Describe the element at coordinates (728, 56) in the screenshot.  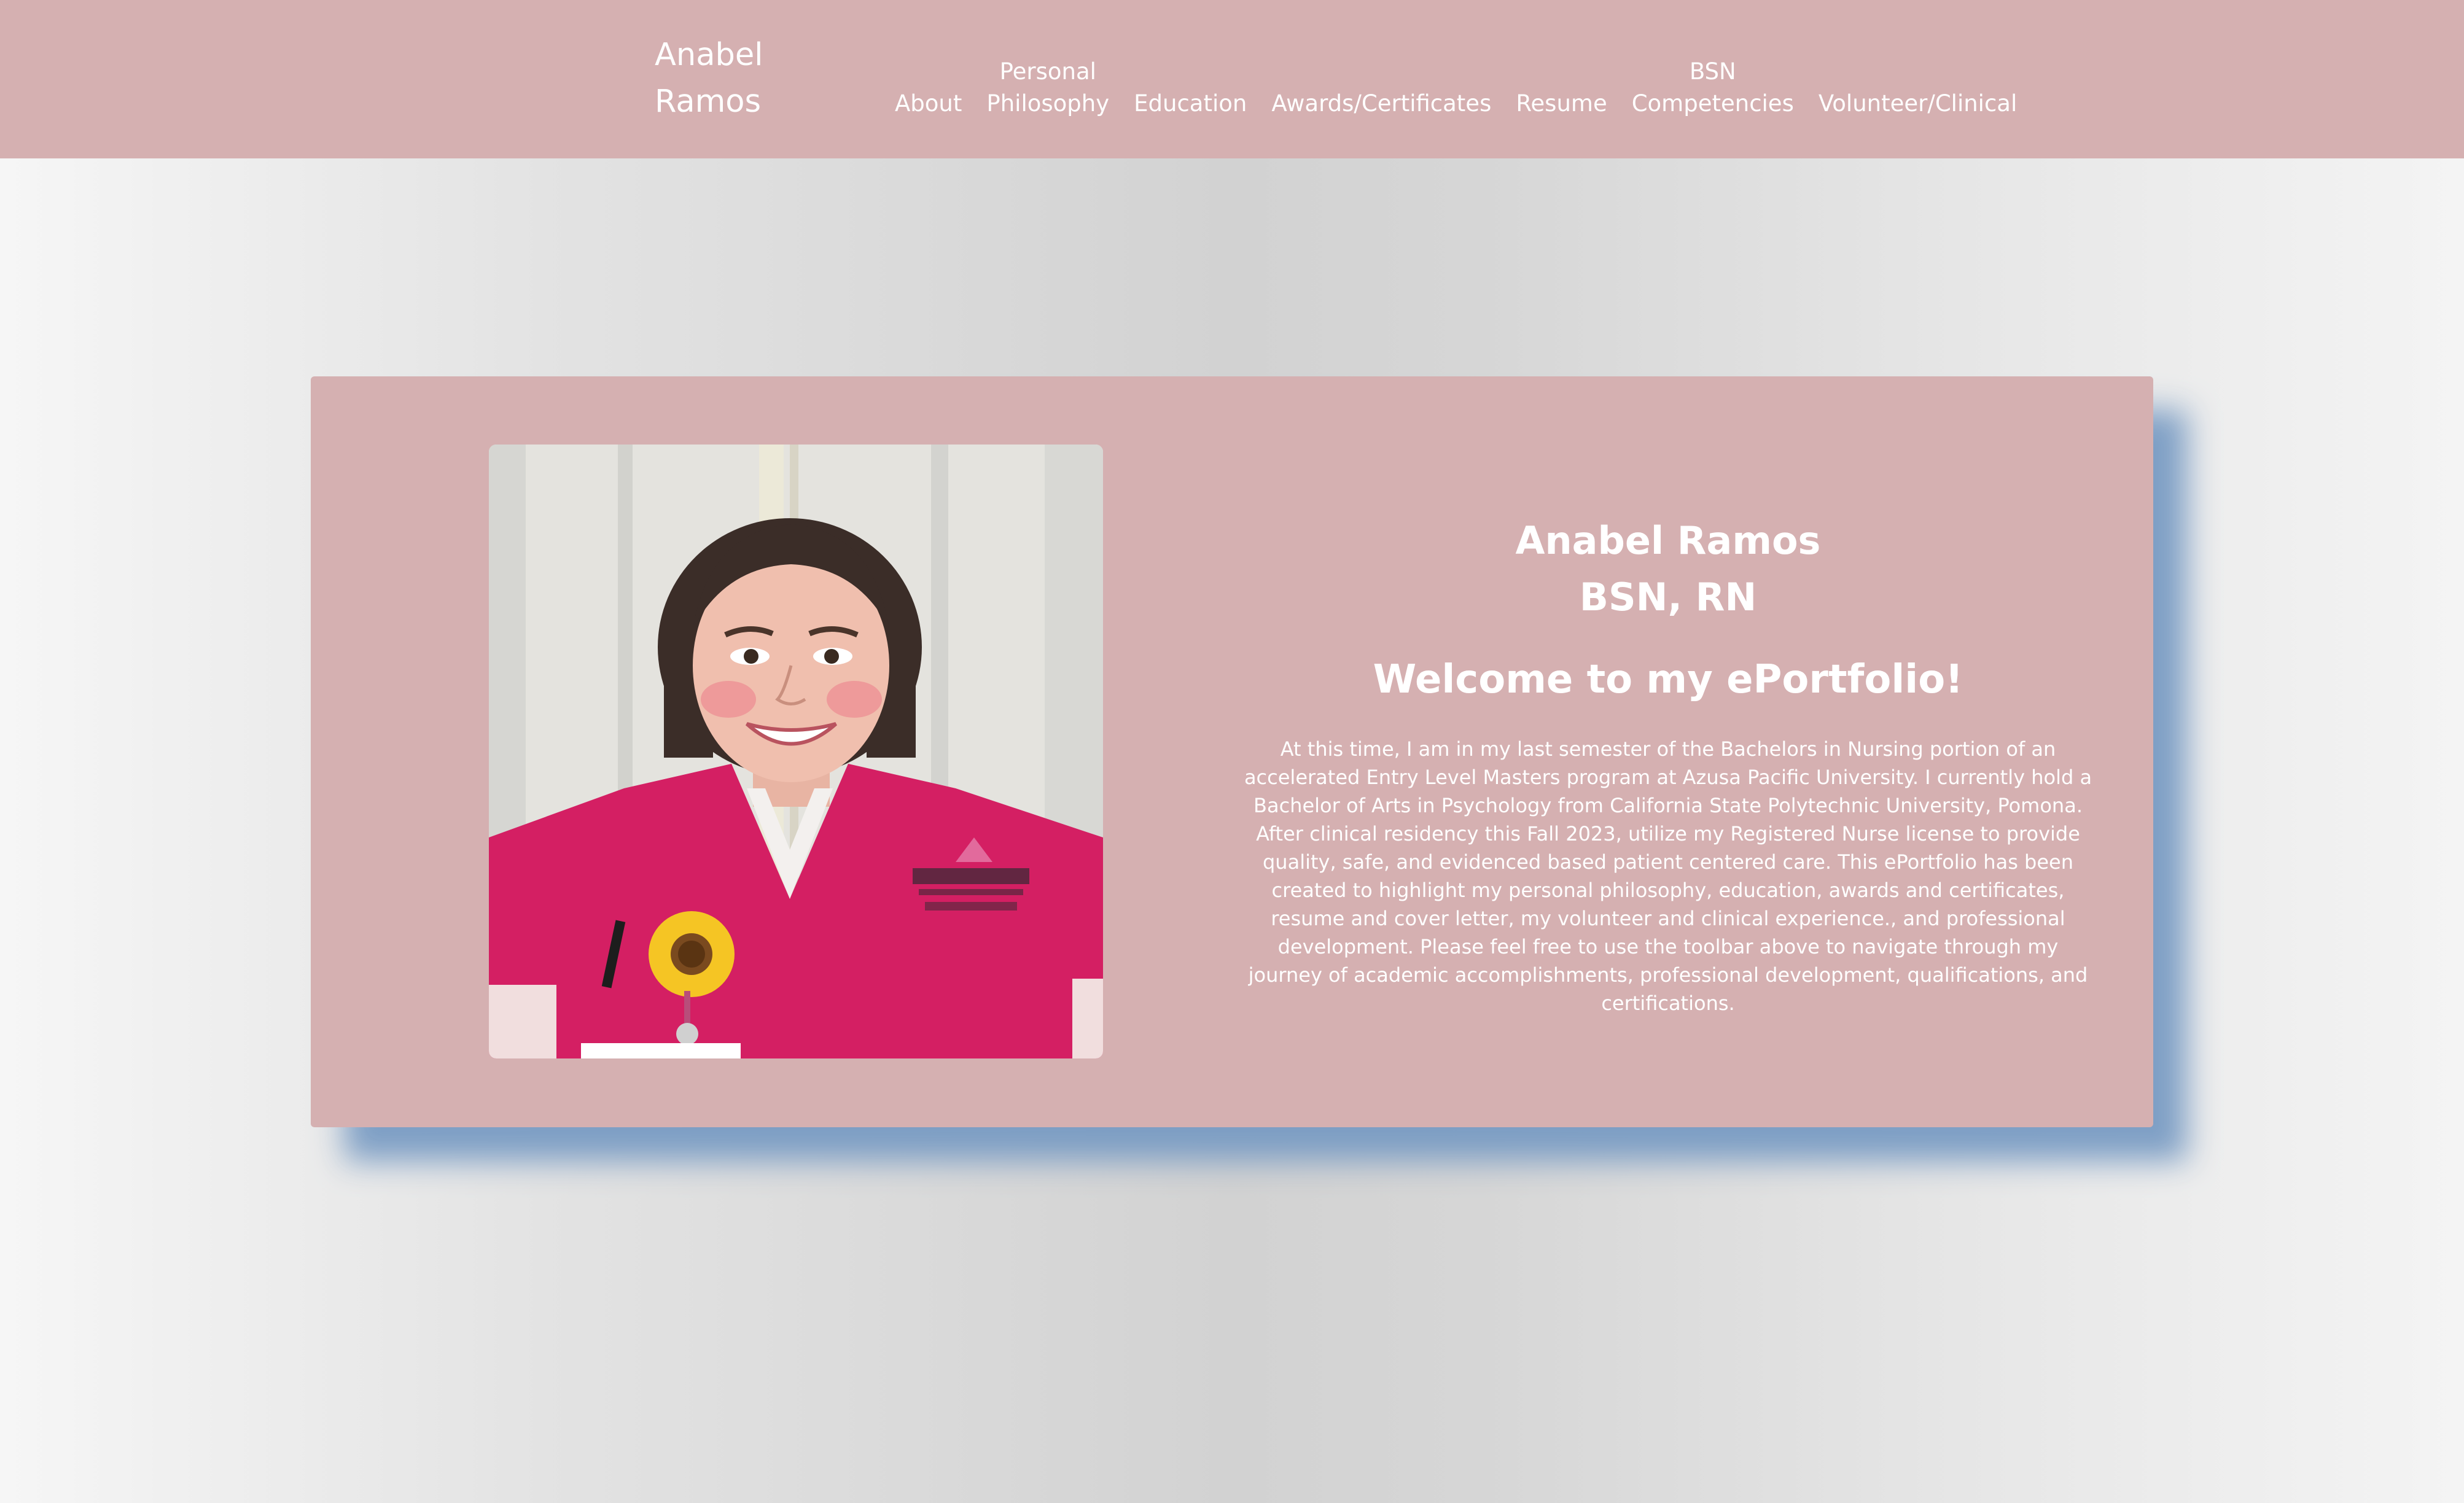
I see `site-title-first: Anabel` at that location.